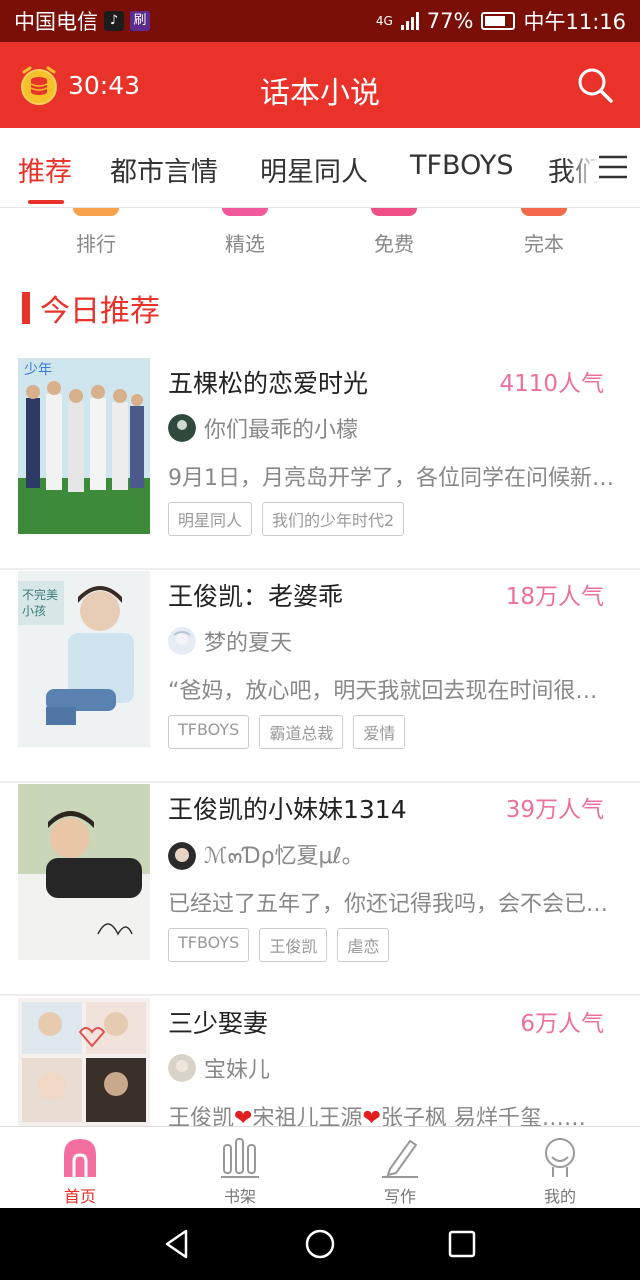 This screenshot has width=640, height=1280. Describe the element at coordinates (26, 308) in the screenshot. I see `section-marker` at that location.